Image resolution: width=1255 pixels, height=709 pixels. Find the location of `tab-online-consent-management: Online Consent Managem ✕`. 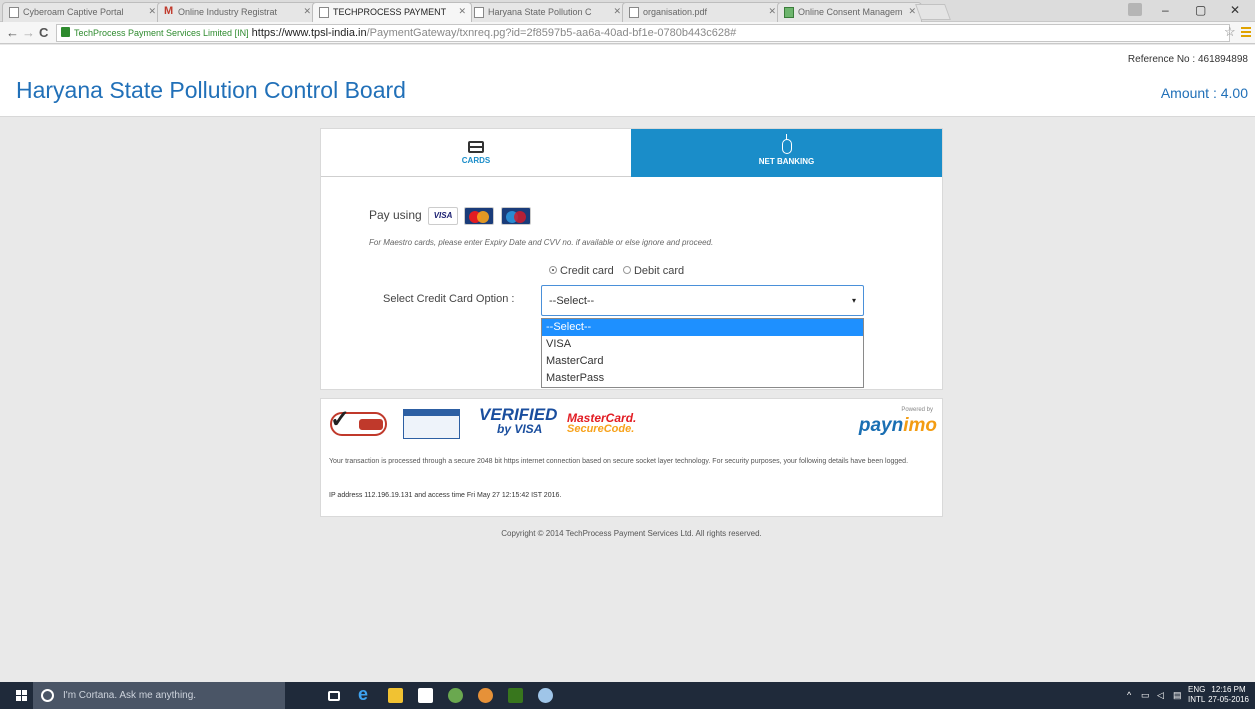

tab-online-consent-management: Online Consent Managem ✕ is located at coordinates (849, 12).